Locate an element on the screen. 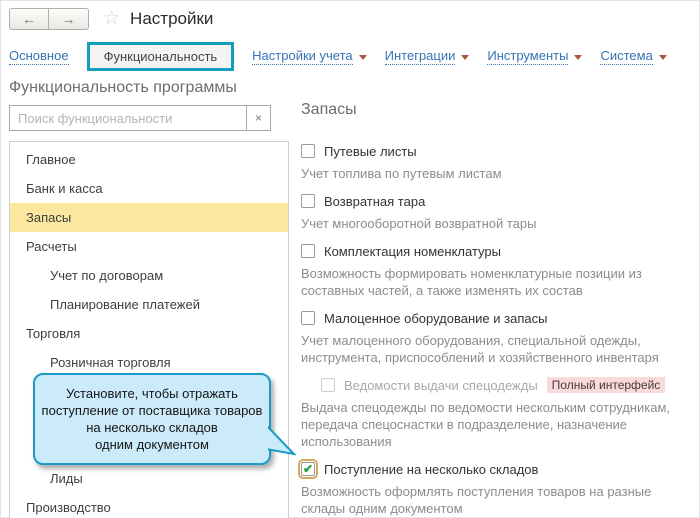  checkmark-icon: ✔ is located at coordinates (308, 468).